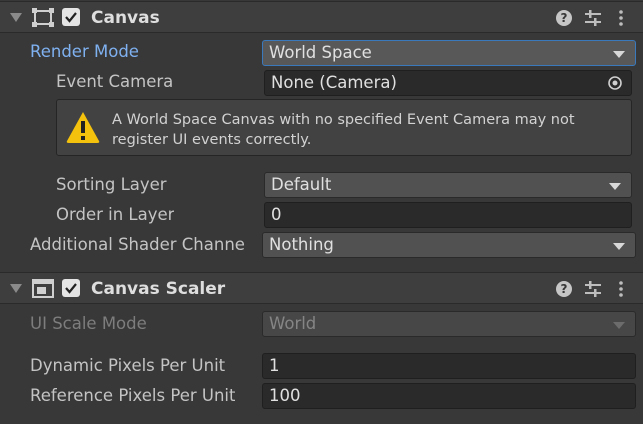  What do you see at coordinates (449, 366) in the screenshot?
I see `dynamic-pixels-per-unit-input: 1` at bounding box center [449, 366].